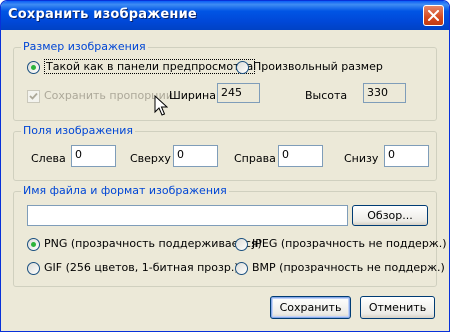  What do you see at coordinates (238, 93) in the screenshot?
I see `width-field: 245` at bounding box center [238, 93].